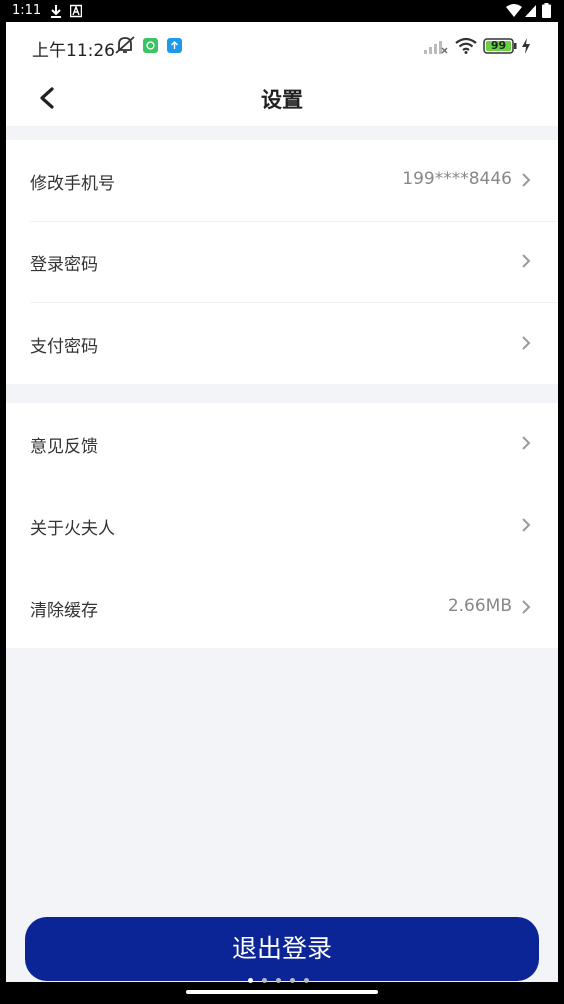  I want to click on row-label: 清除缓存, so click(64, 611).